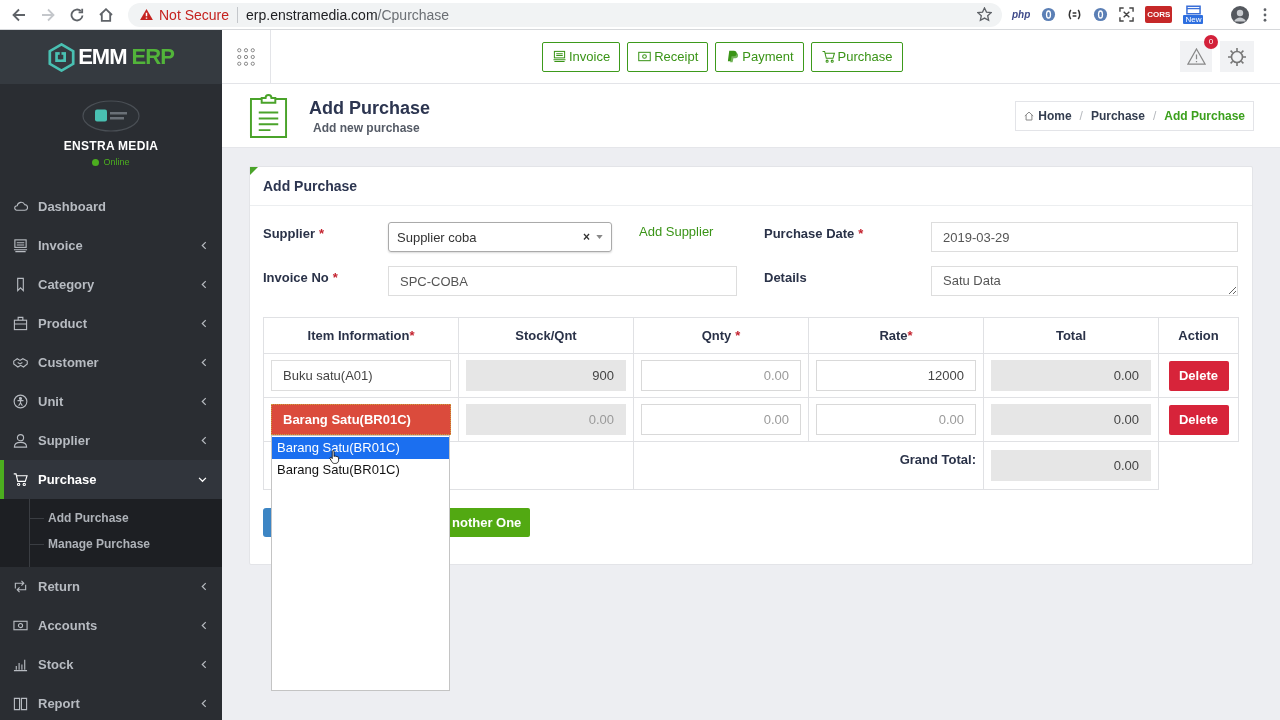  What do you see at coordinates (20, 440) in the screenshot?
I see `user-icon` at bounding box center [20, 440].